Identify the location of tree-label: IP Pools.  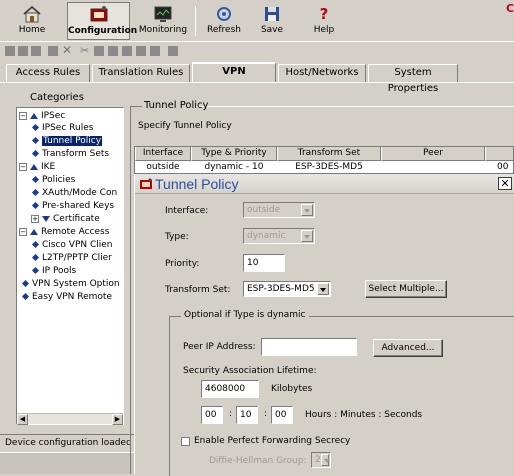
(59, 271).